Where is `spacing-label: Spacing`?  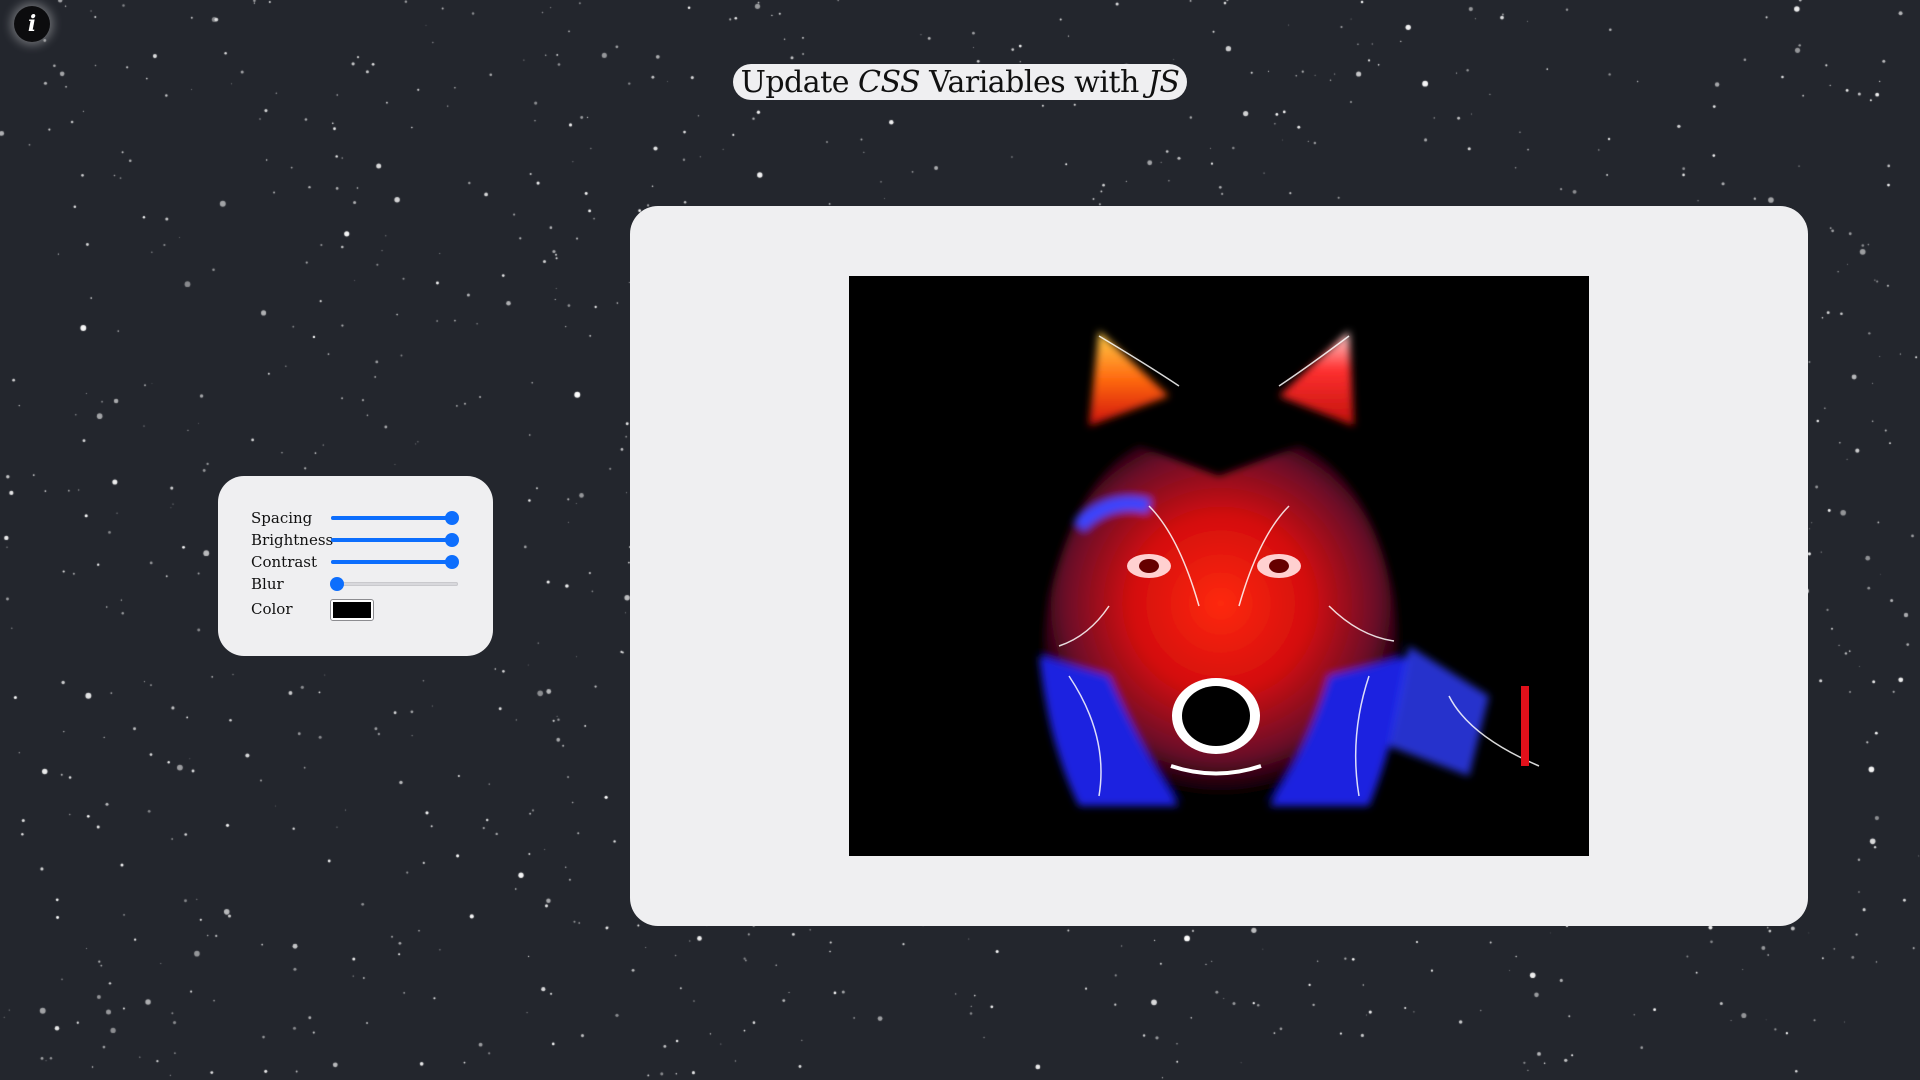 spacing-label: Spacing is located at coordinates (282, 518).